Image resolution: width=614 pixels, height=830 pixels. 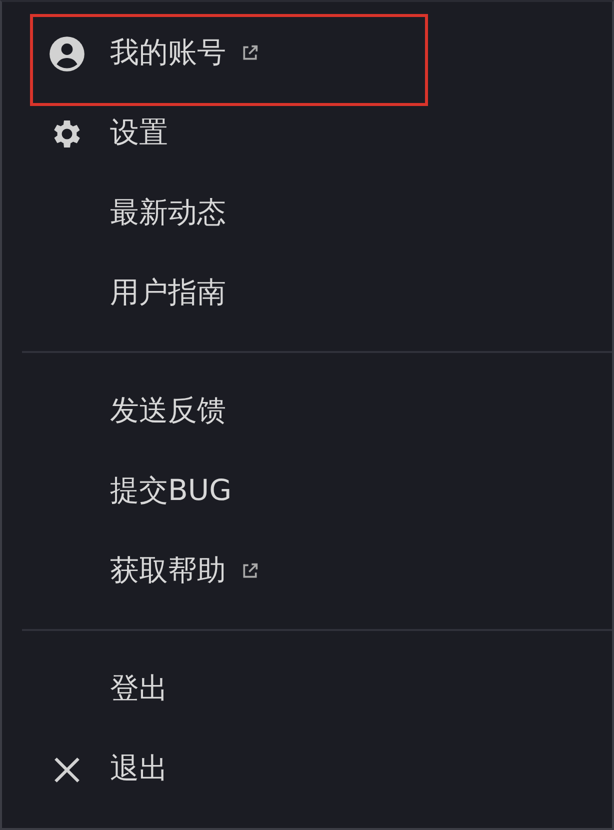 What do you see at coordinates (307, 769) in the screenshot?
I see `menu-item: 退出` at bounding box center [307, 769].